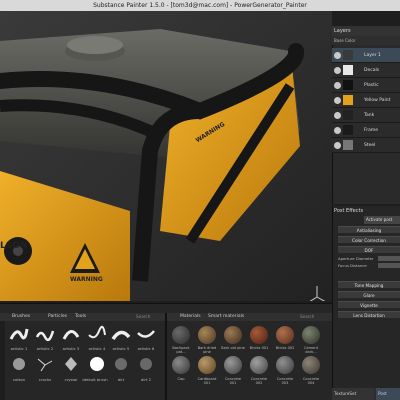 This screenshot has width=400, height=400. What do you see at coordinates (285, 348) in the screenshot?
I see `material-label: Bricks 002` at bounding box center [285, 348].